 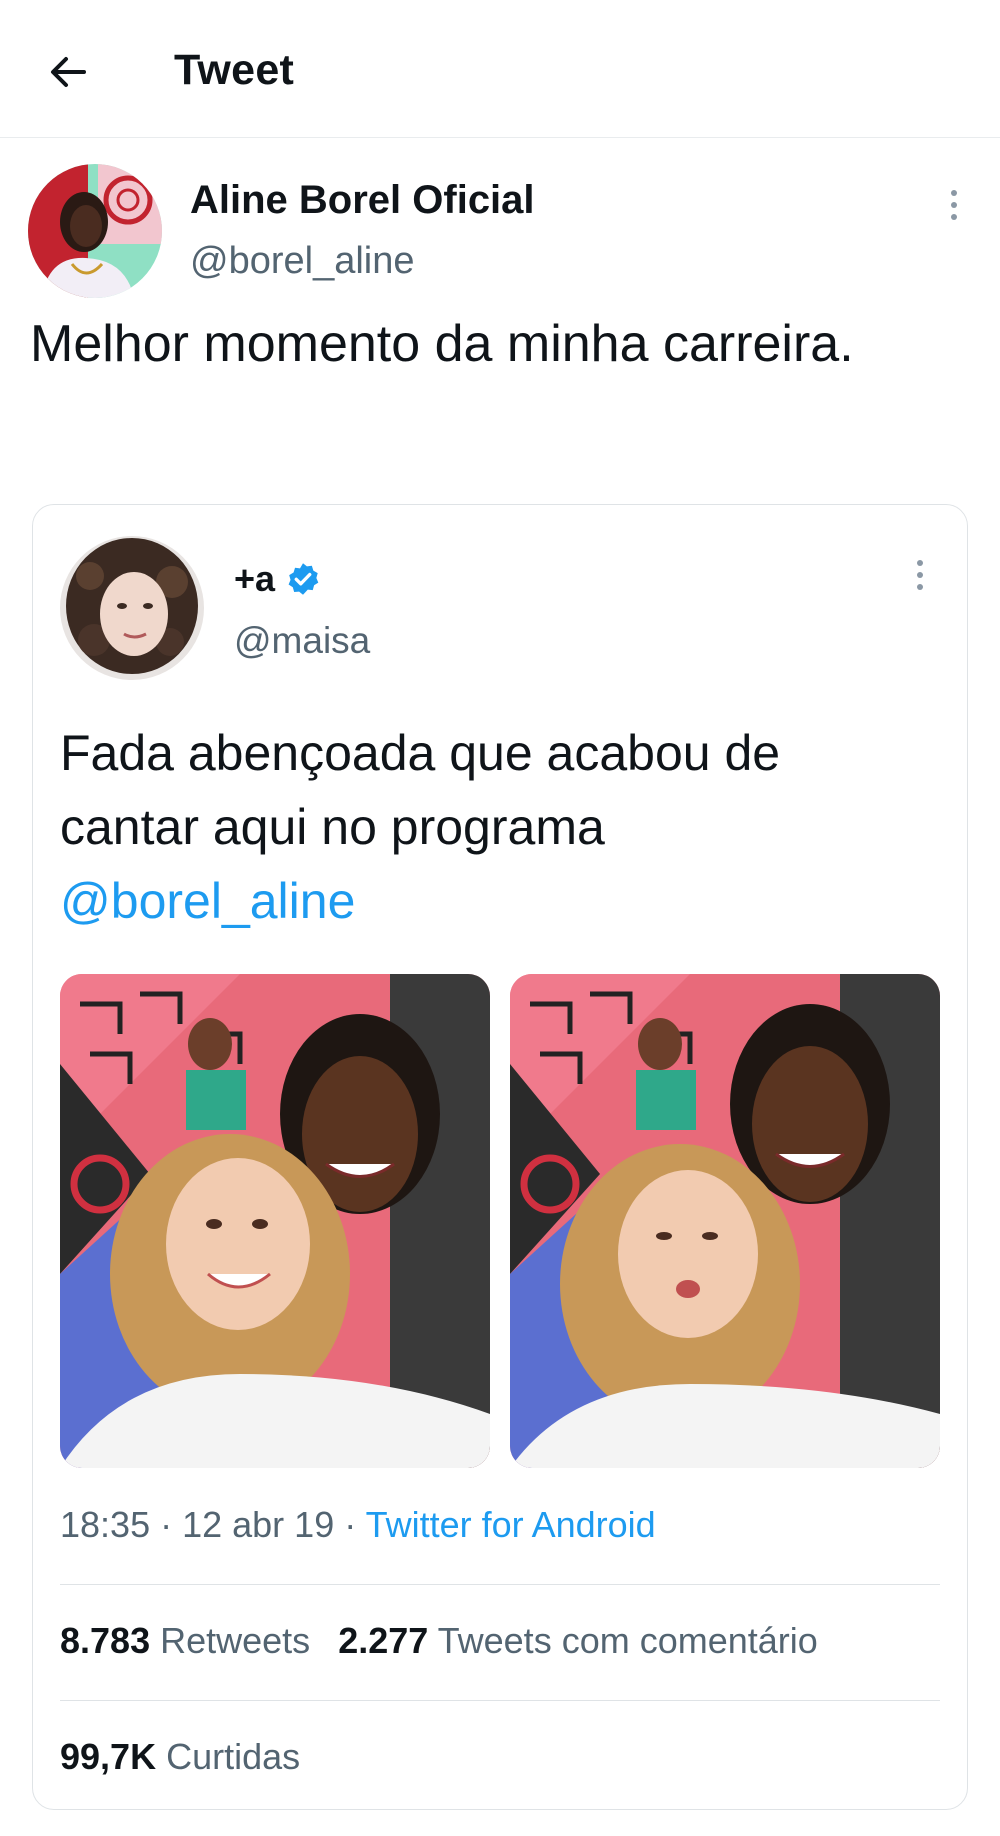 What do you see at coordinates (302, 261) in the screenshot?
I see `author-handle: @borel_aline` at bounding box center [302, 261].